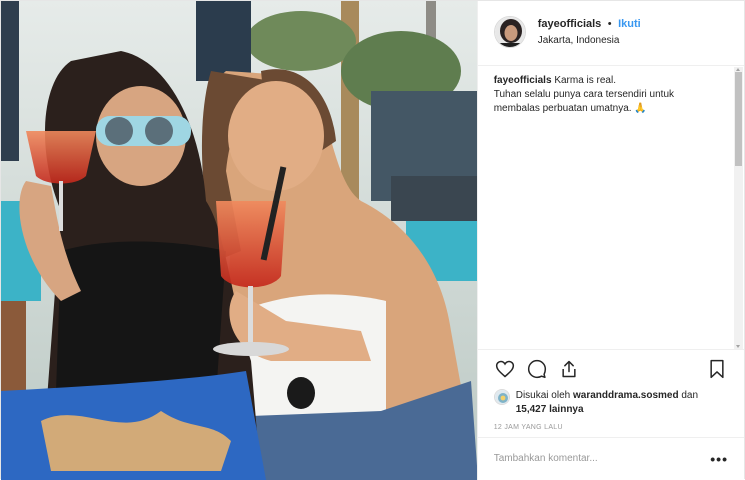 This screenshot has height=480, width=745. What do you see at coordinates (544, 395) in the screenshot?
I see `liked-by-prefix: Disukai oleh` at bounding box center [544, 395].